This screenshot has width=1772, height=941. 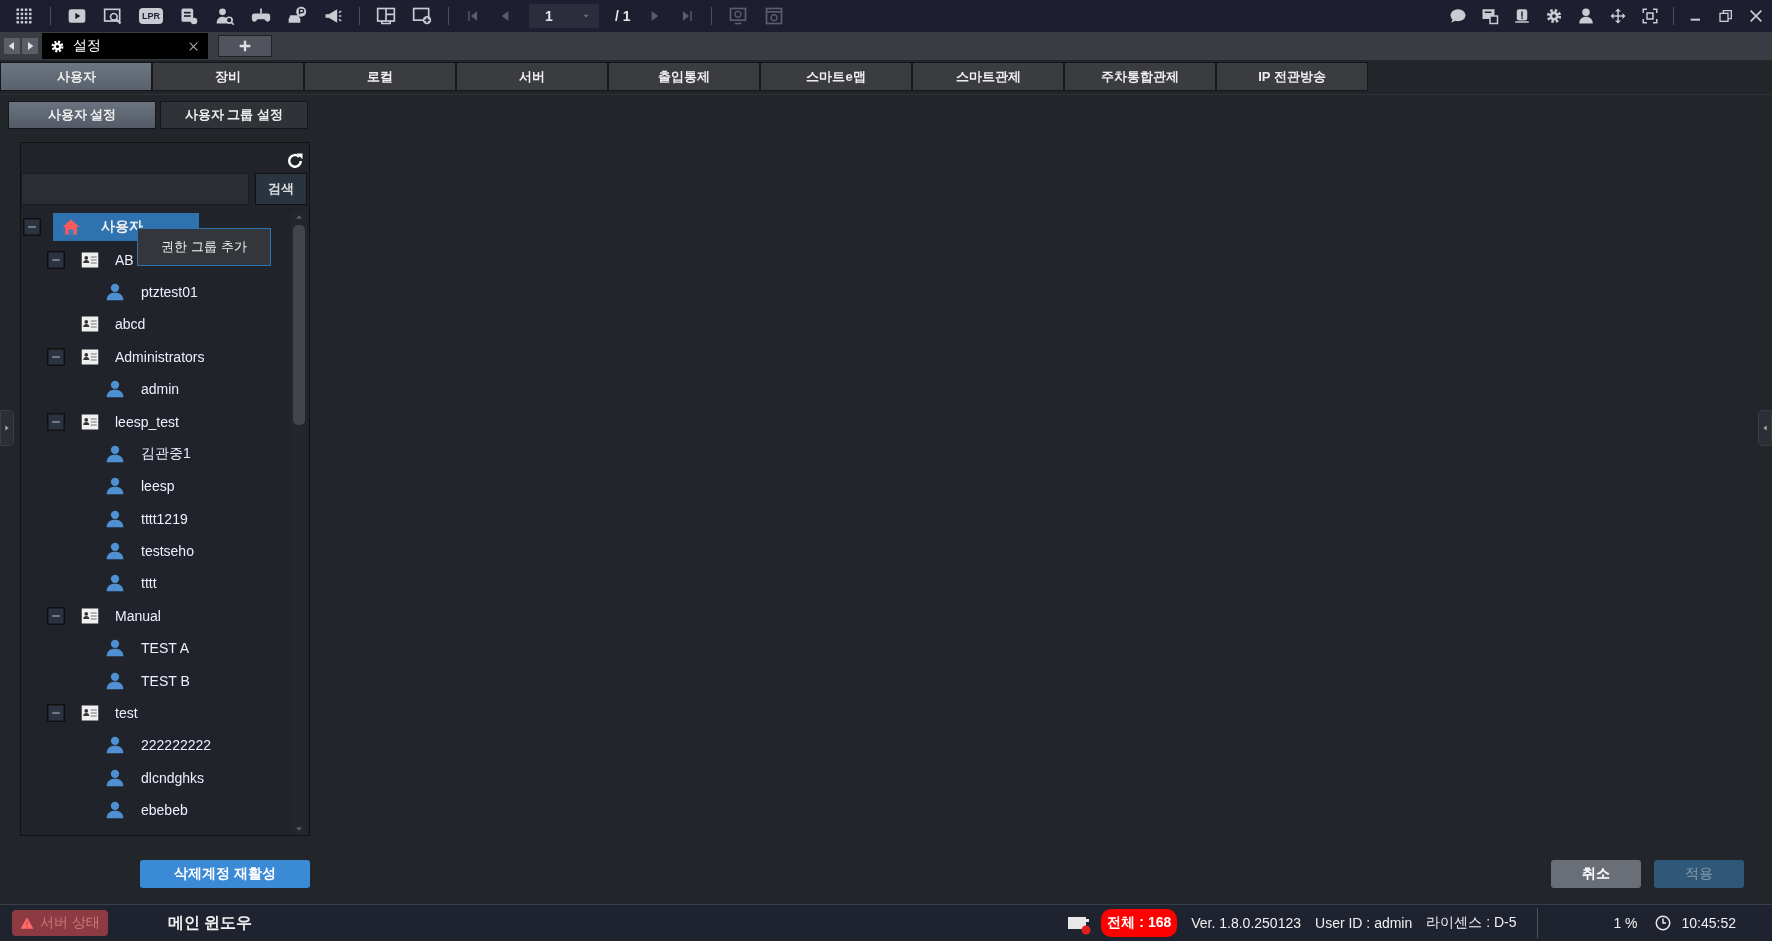 I want to click on user-id-text: User ID : admin, so click(x=1364, y=923).